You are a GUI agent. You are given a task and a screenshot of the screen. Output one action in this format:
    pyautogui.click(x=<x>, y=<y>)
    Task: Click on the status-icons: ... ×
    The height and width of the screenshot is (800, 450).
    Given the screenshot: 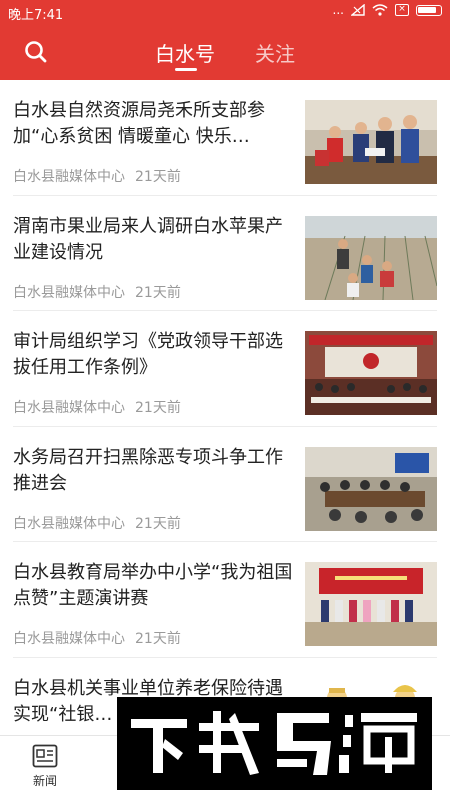 What is the action you would take?
    pyautogui.click(x=387, y=10)
    